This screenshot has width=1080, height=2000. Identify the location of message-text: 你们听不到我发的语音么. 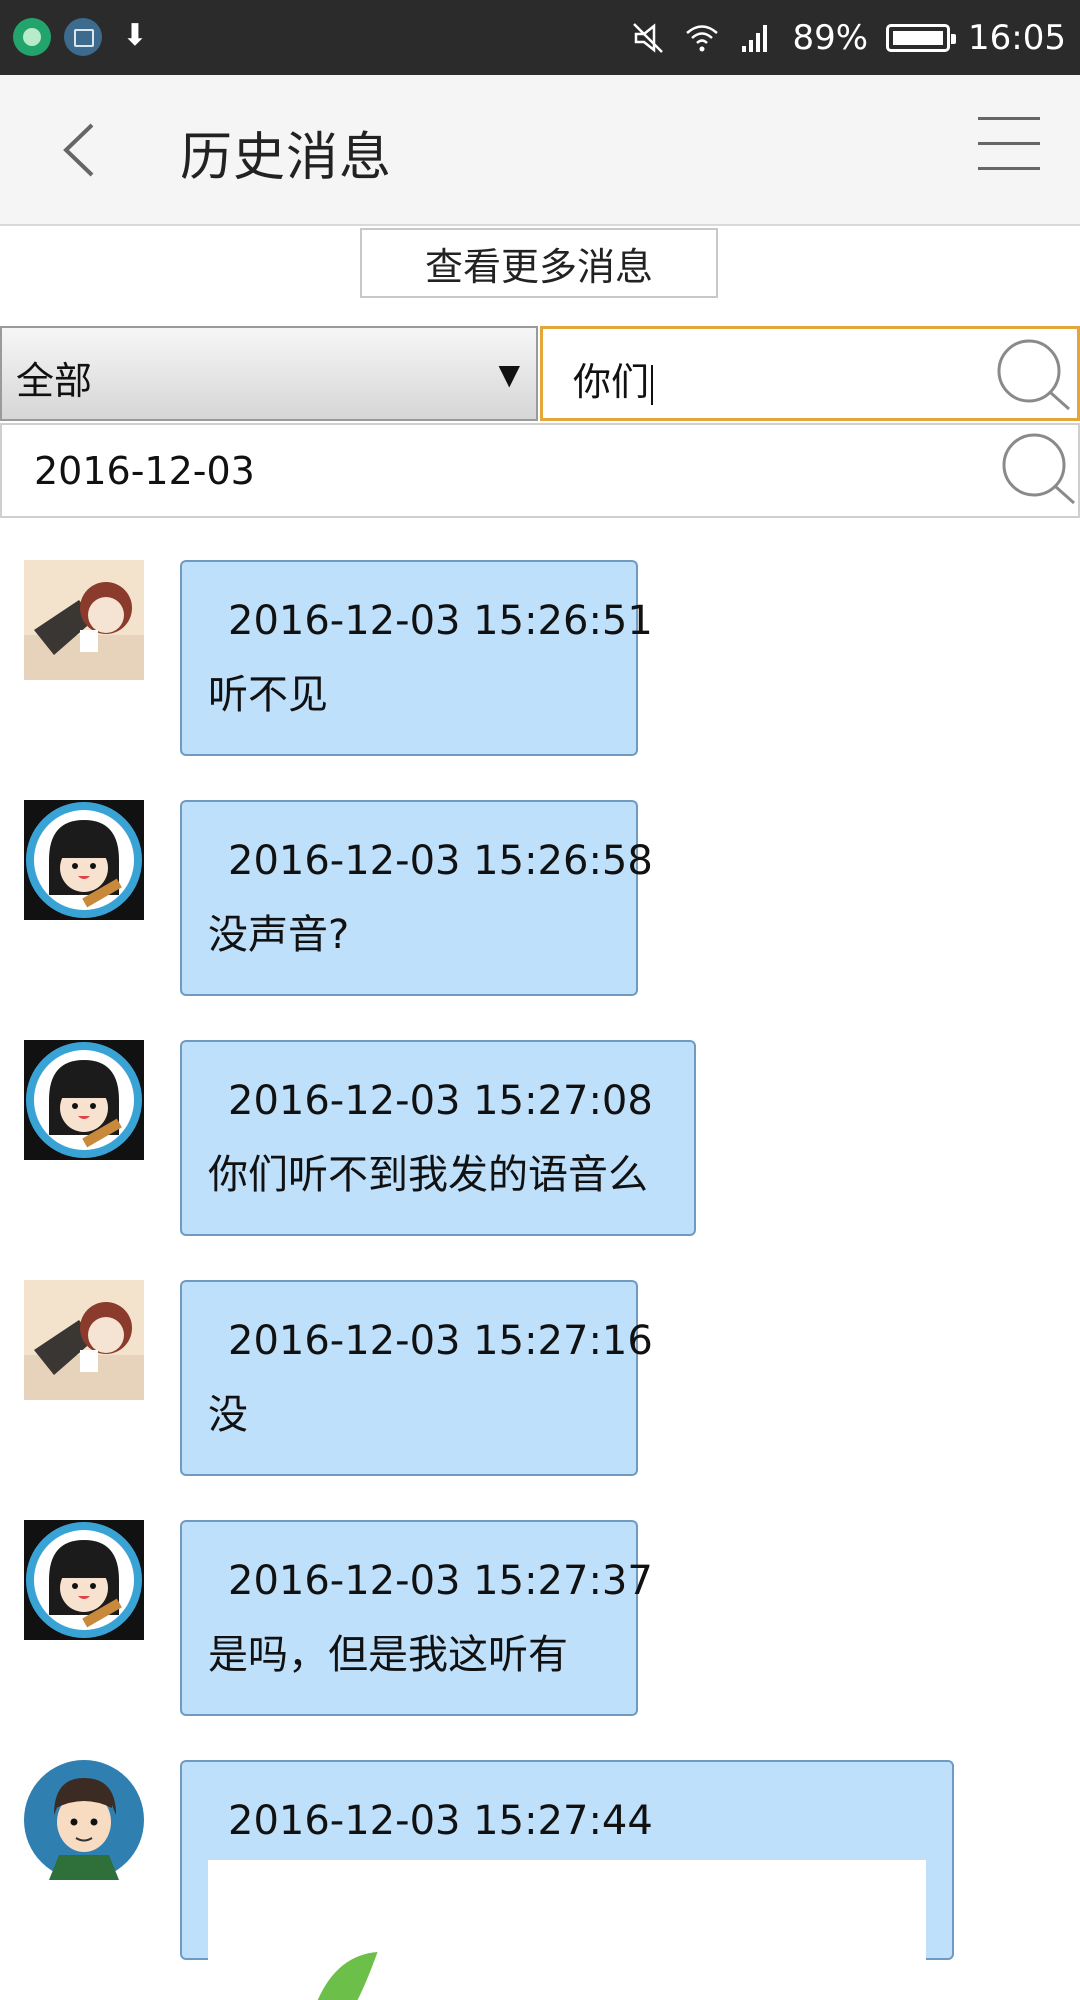
(428, 1175).